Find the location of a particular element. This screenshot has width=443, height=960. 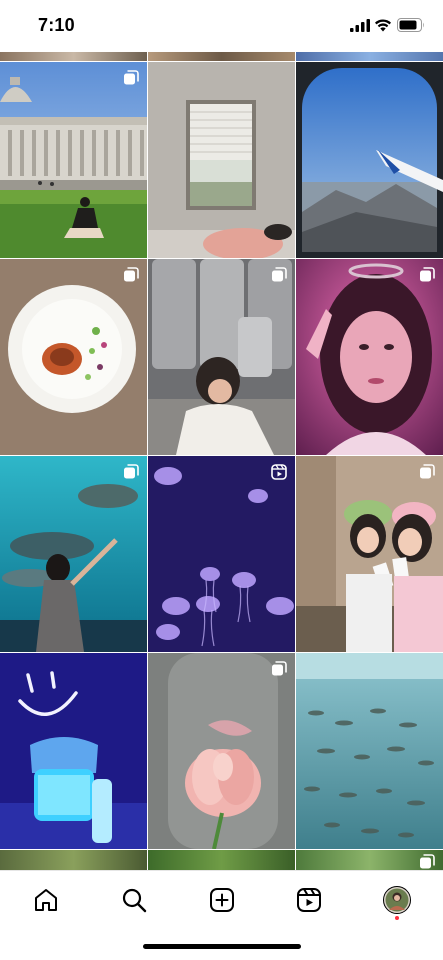

neon-smiley-jar-photo is located at coordinates (73, 751).